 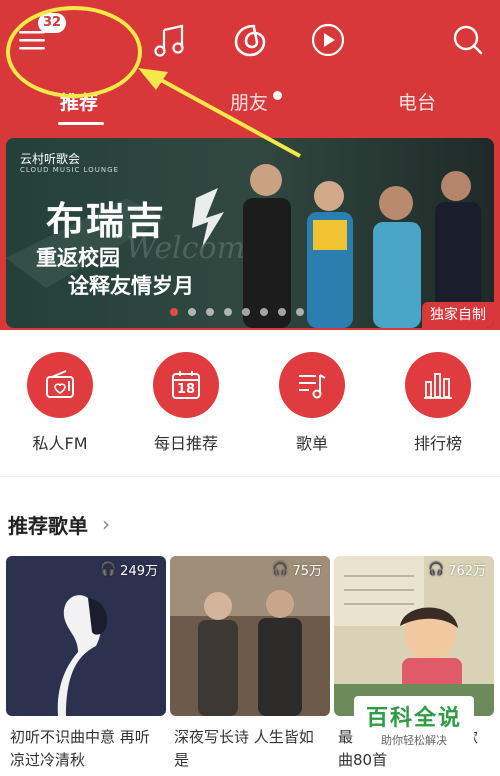 I want to click on active-tab-indicator, so click(x=81, y=123).